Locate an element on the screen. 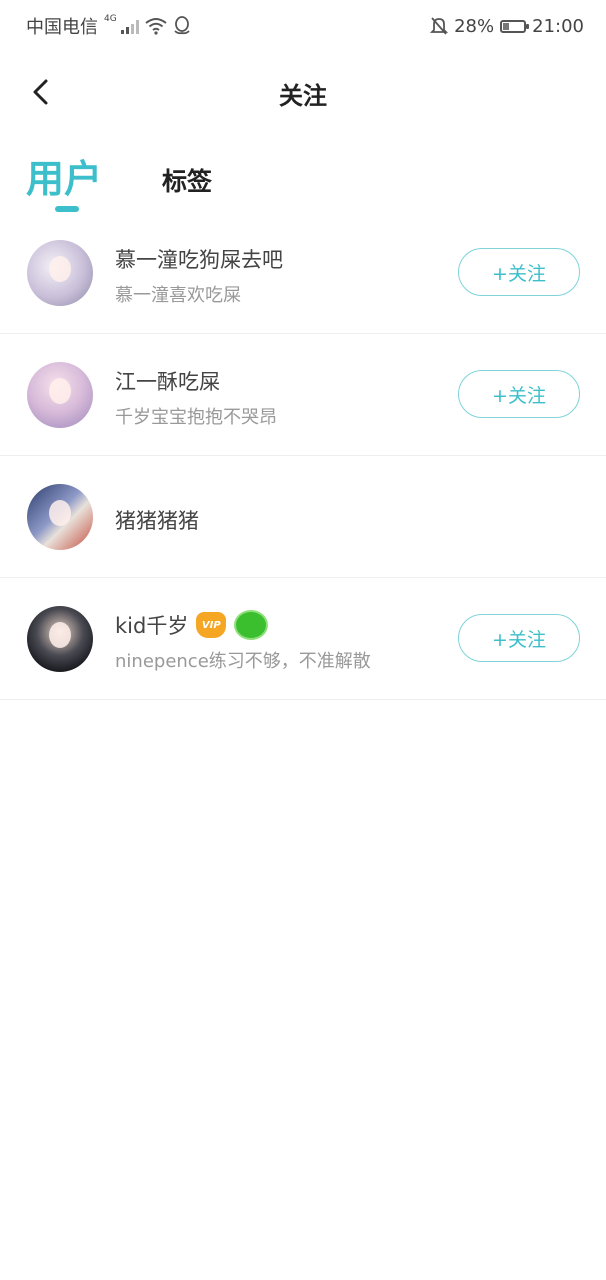 This screenshot has height=1280, width=606. battery-percent: 28% is located at coordinates (474, 26).